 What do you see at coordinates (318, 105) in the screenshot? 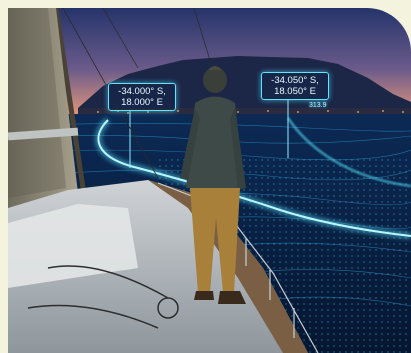
I see `distance-label: 313.9` at bounding box center [318, 105].